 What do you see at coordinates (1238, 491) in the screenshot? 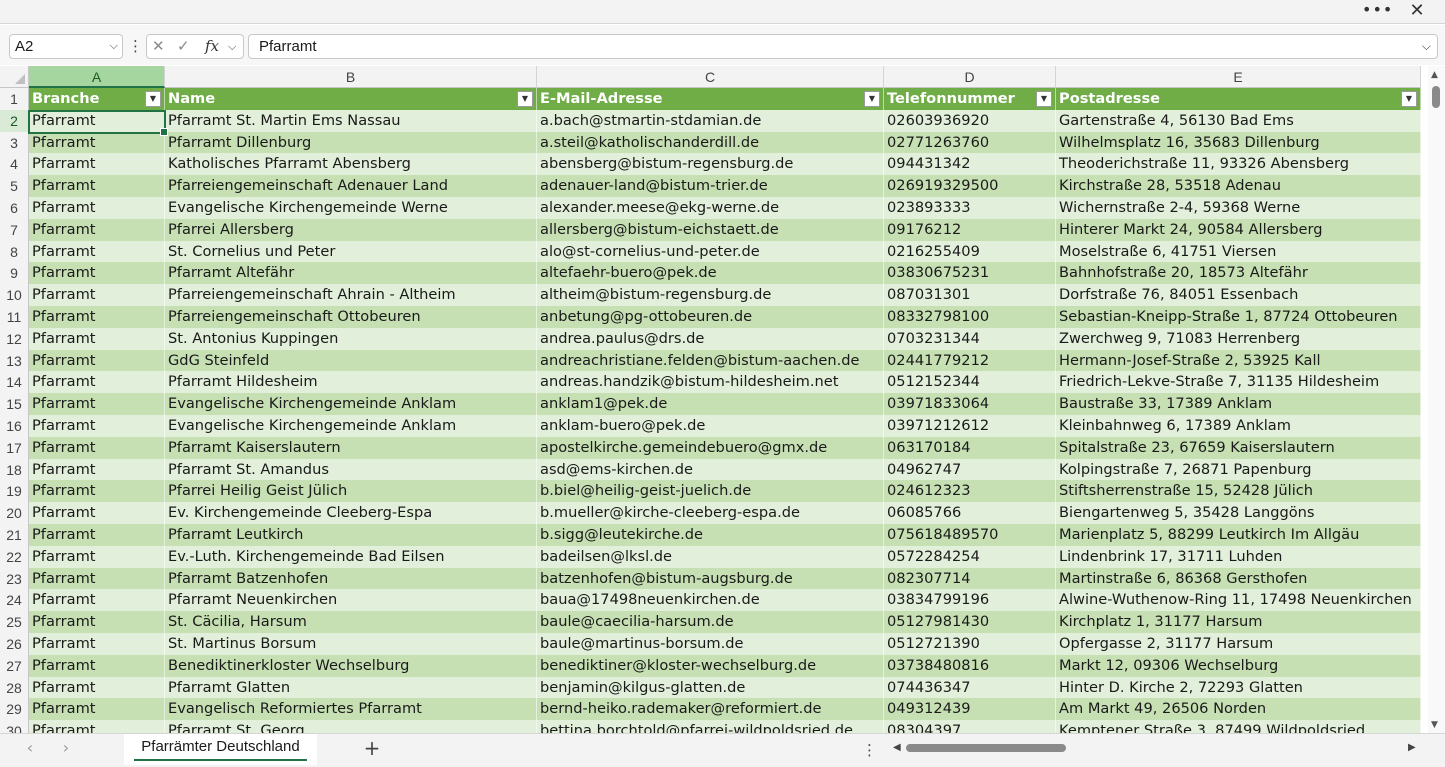
I see `table-cell: Stiftsherrenstraße 15, 52428 Jülich` at bounding box center [1238, 491].